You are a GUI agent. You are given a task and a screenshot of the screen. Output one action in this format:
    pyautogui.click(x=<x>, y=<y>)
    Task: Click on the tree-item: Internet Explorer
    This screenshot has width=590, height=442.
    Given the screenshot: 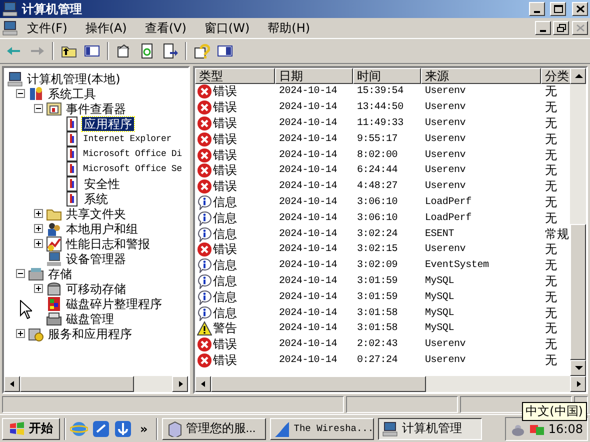 What is the action you would take?
    pyautogui.click(x=127, y=139)
    